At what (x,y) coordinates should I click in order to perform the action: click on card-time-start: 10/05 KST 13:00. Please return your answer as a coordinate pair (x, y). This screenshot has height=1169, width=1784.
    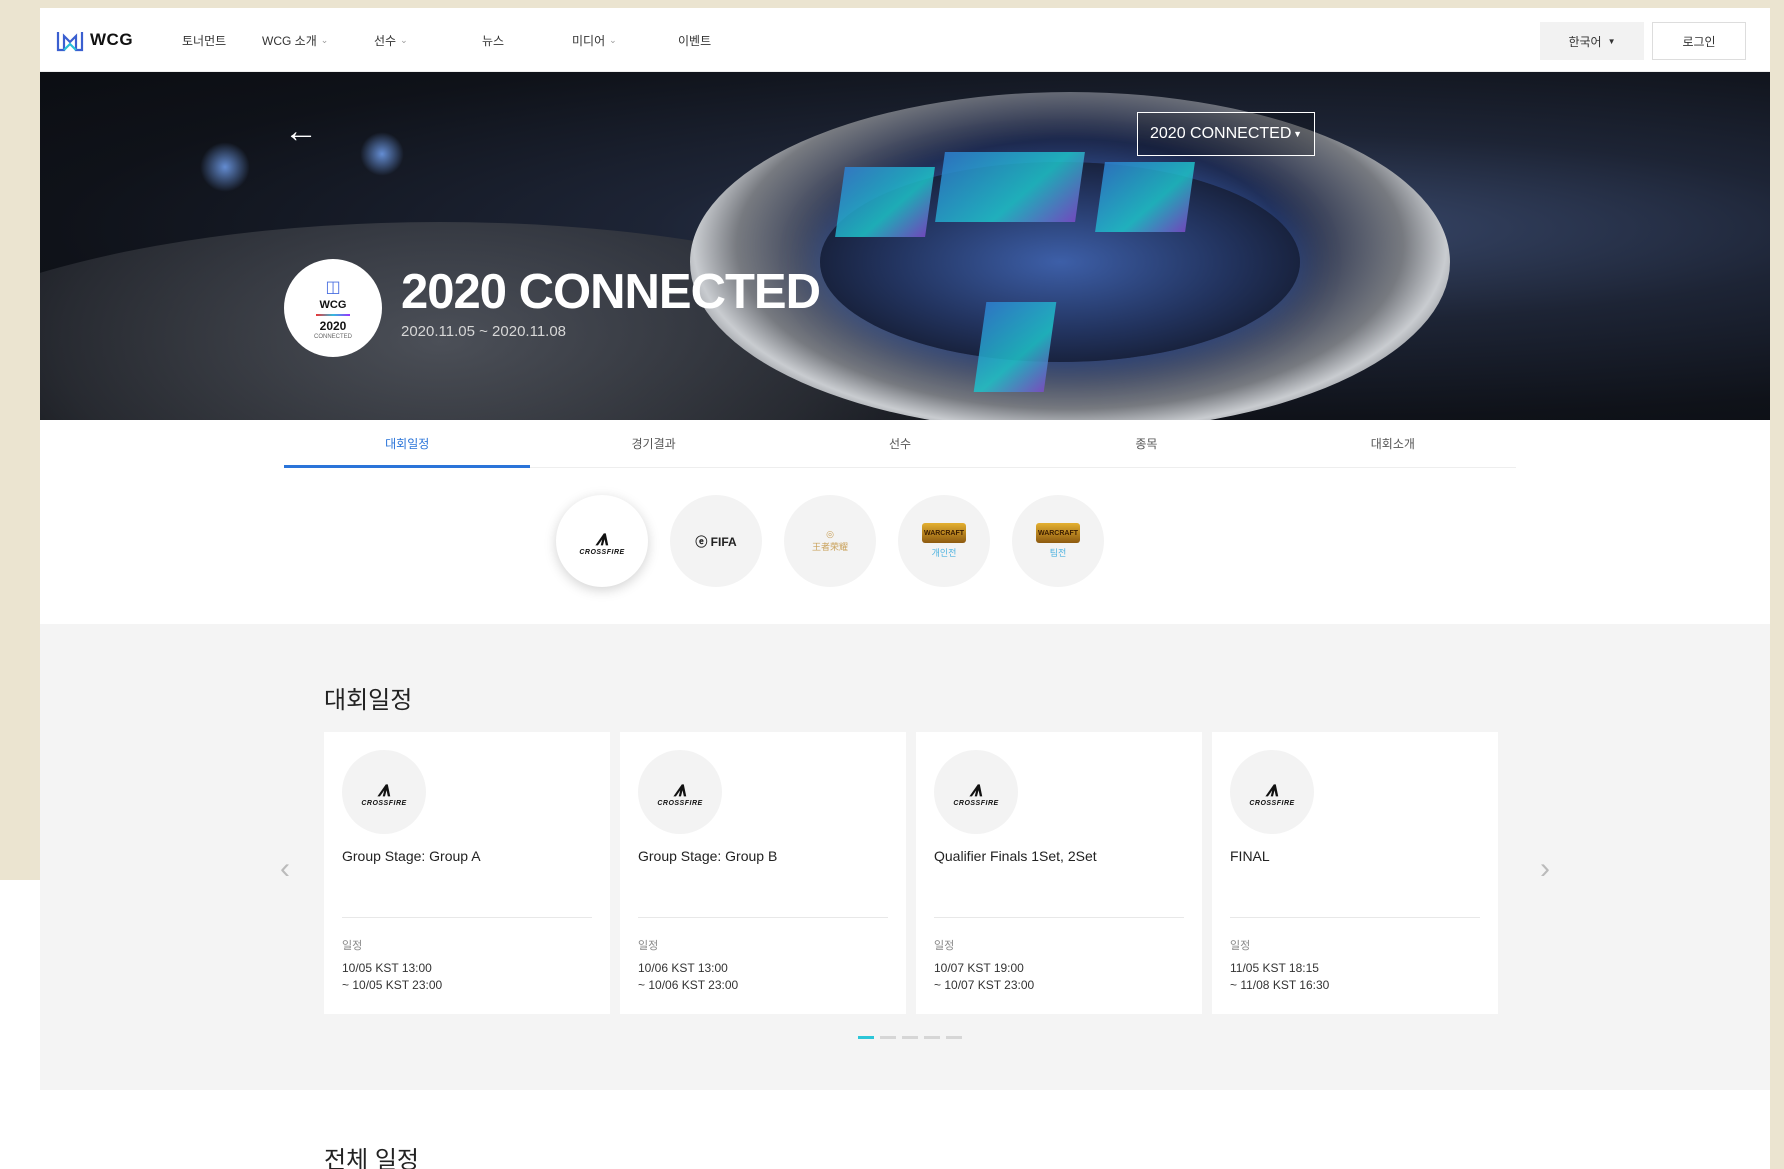
    Looking at the image, I should click on (387, 968).